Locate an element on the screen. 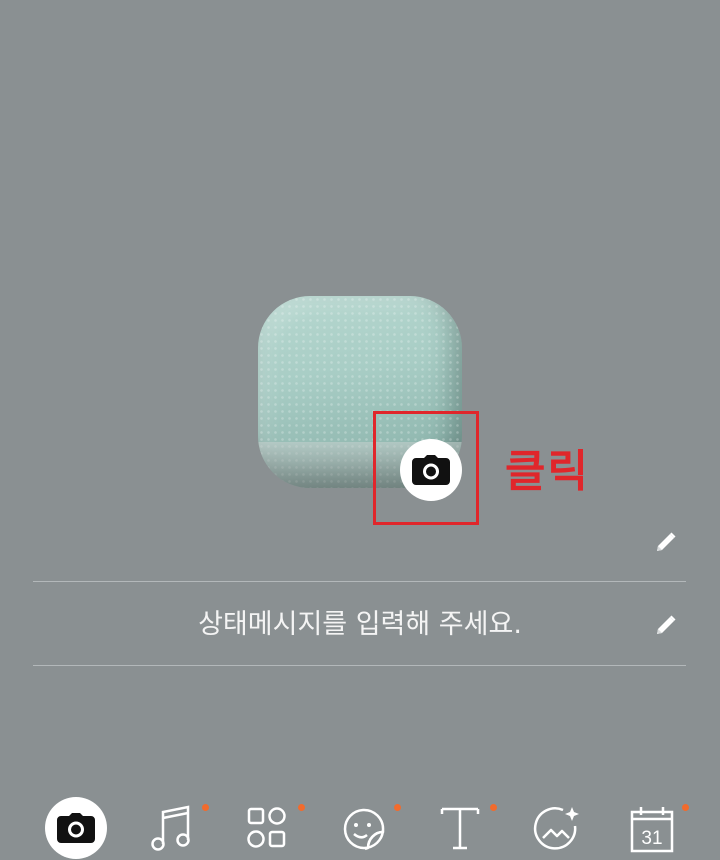  calendar-icon: 31 is located at coordinates (652, 830).